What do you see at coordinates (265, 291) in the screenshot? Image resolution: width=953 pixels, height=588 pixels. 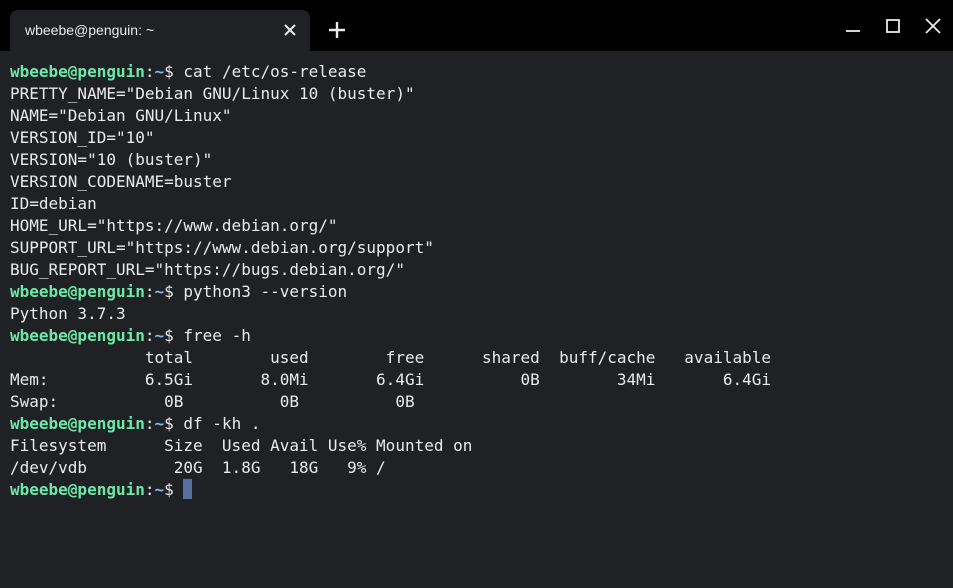 I see `command-text: python3 --version` at bounding box center [265, 291].